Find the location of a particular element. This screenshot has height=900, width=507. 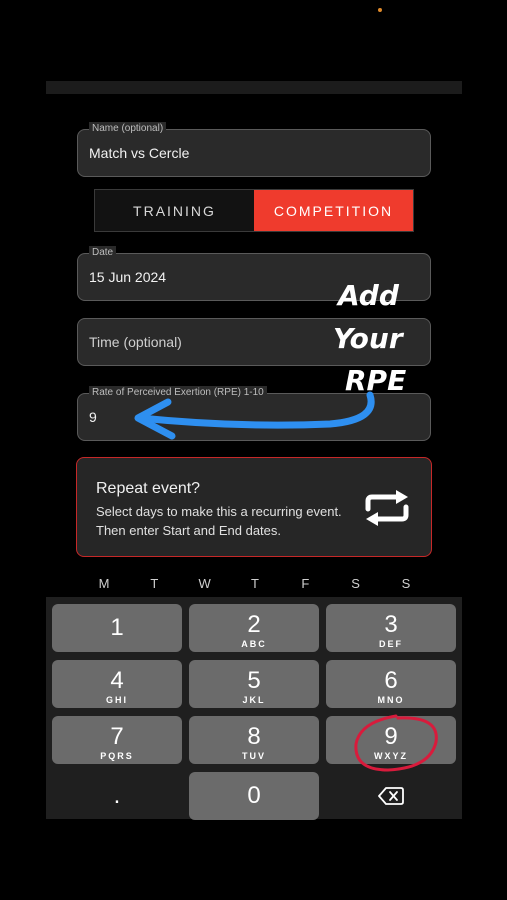

key-6-letters: MNO is located at coordinates (391, 700).